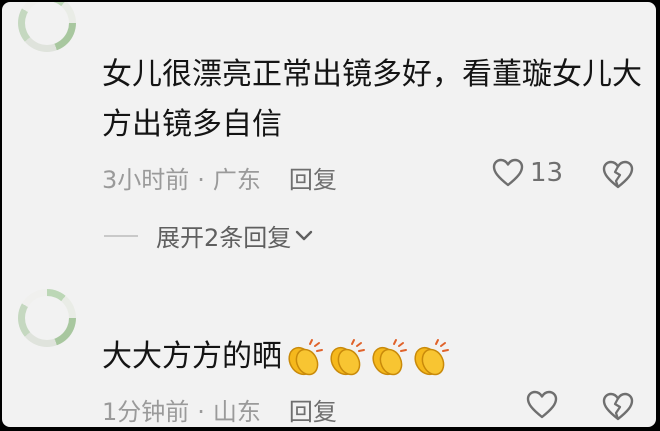 Image resolution: width=660 pixels, height=431 pixels. Describe the element at coordinates (224, 238) in the screenshot. I see `expand-replies-label: 展开2条回复` at that location.